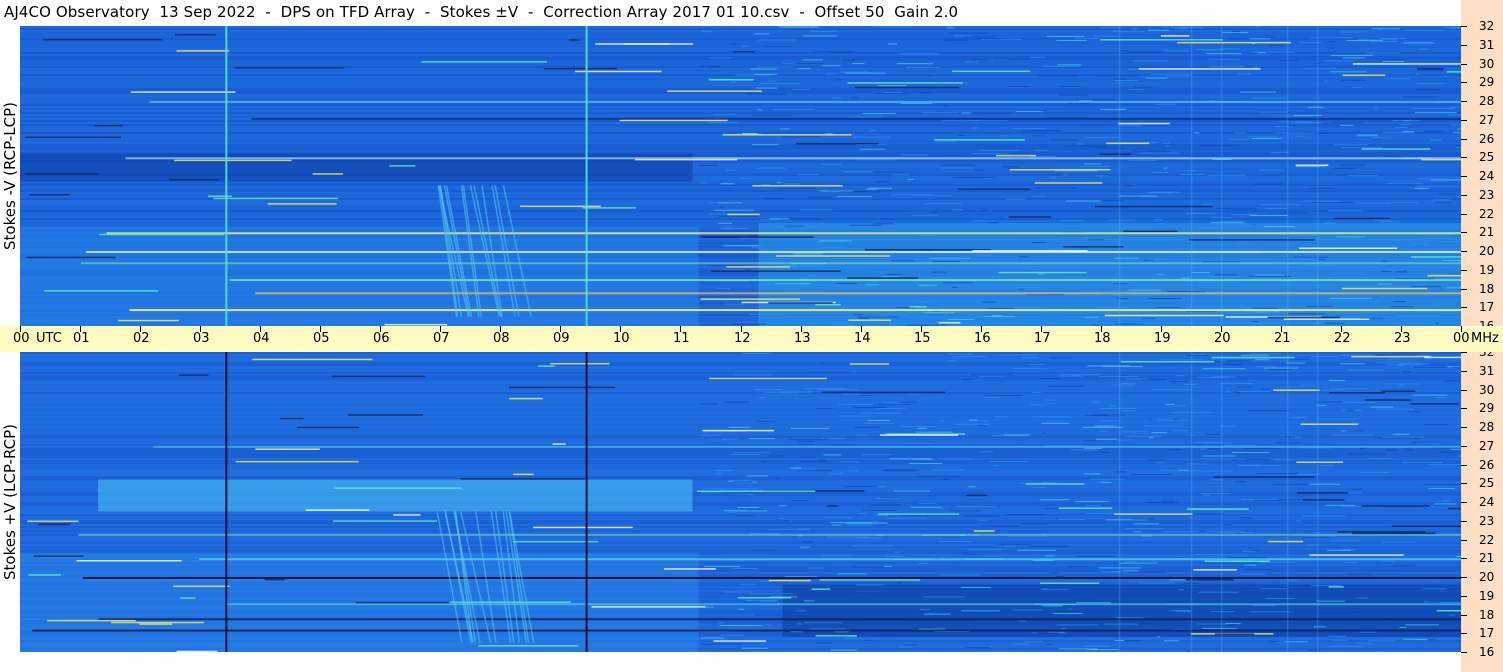  I want to click on frequency-tick, so click(1464, 446).